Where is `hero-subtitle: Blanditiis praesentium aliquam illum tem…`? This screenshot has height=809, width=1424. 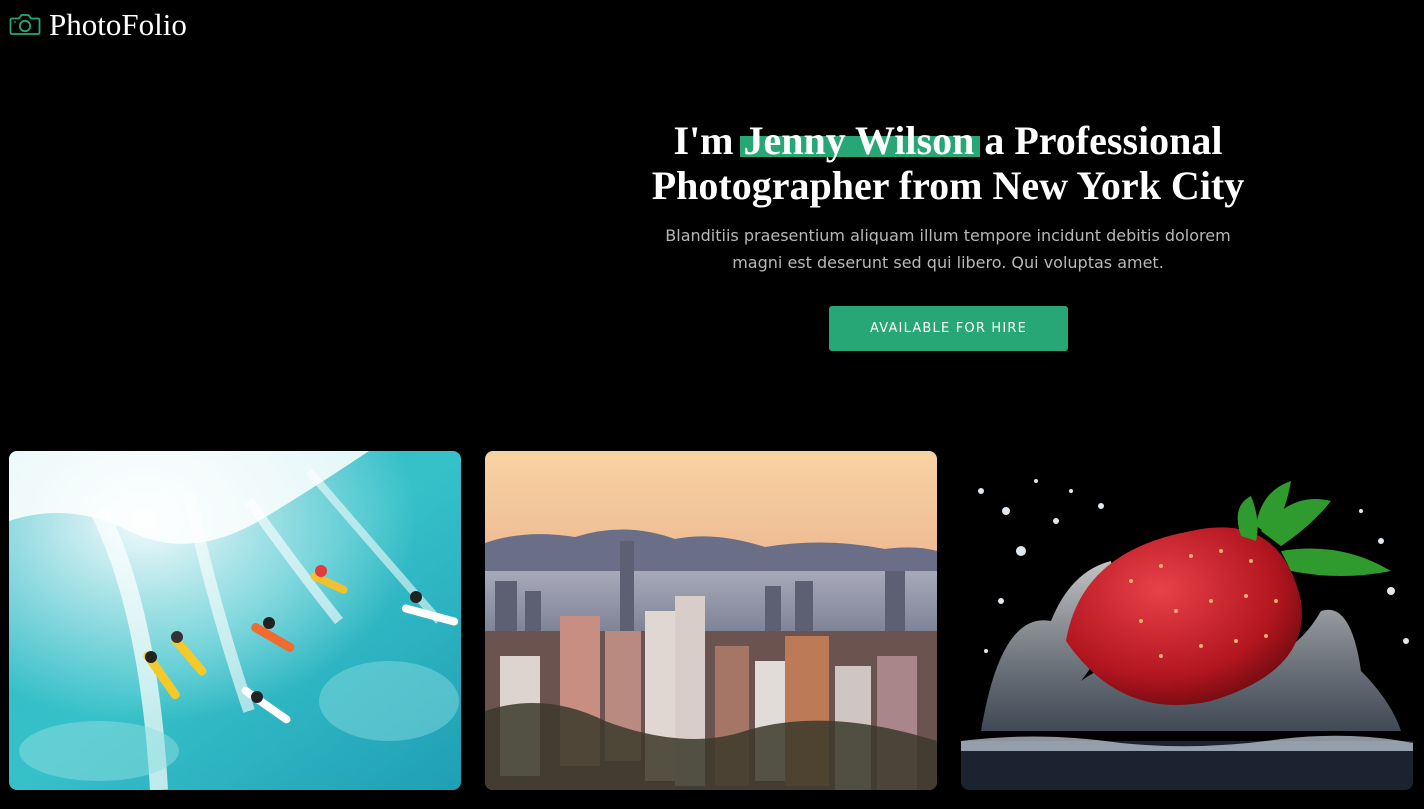
hero-subtitle: Blanditiis praesentium aliquam illum tem… is located at coordinates (948, 249).